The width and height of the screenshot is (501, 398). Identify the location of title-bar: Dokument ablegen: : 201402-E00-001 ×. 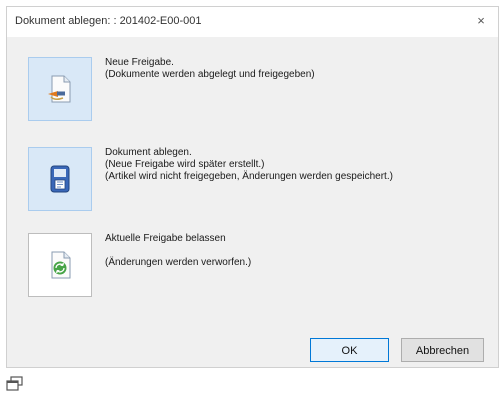
(252, 22).